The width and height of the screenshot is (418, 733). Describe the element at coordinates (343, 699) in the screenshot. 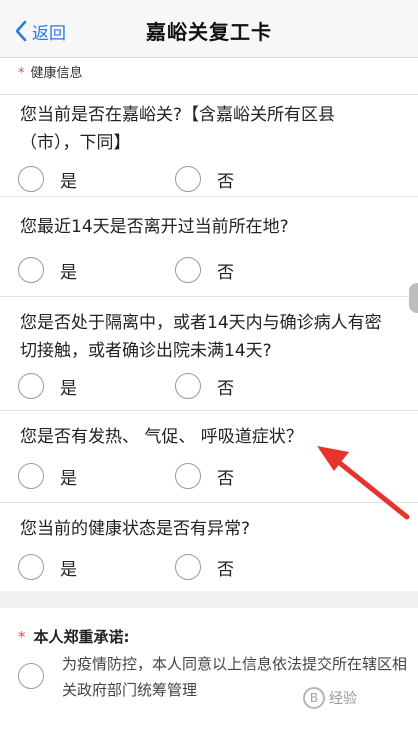

I see `watermark-text: 经验` at that location.